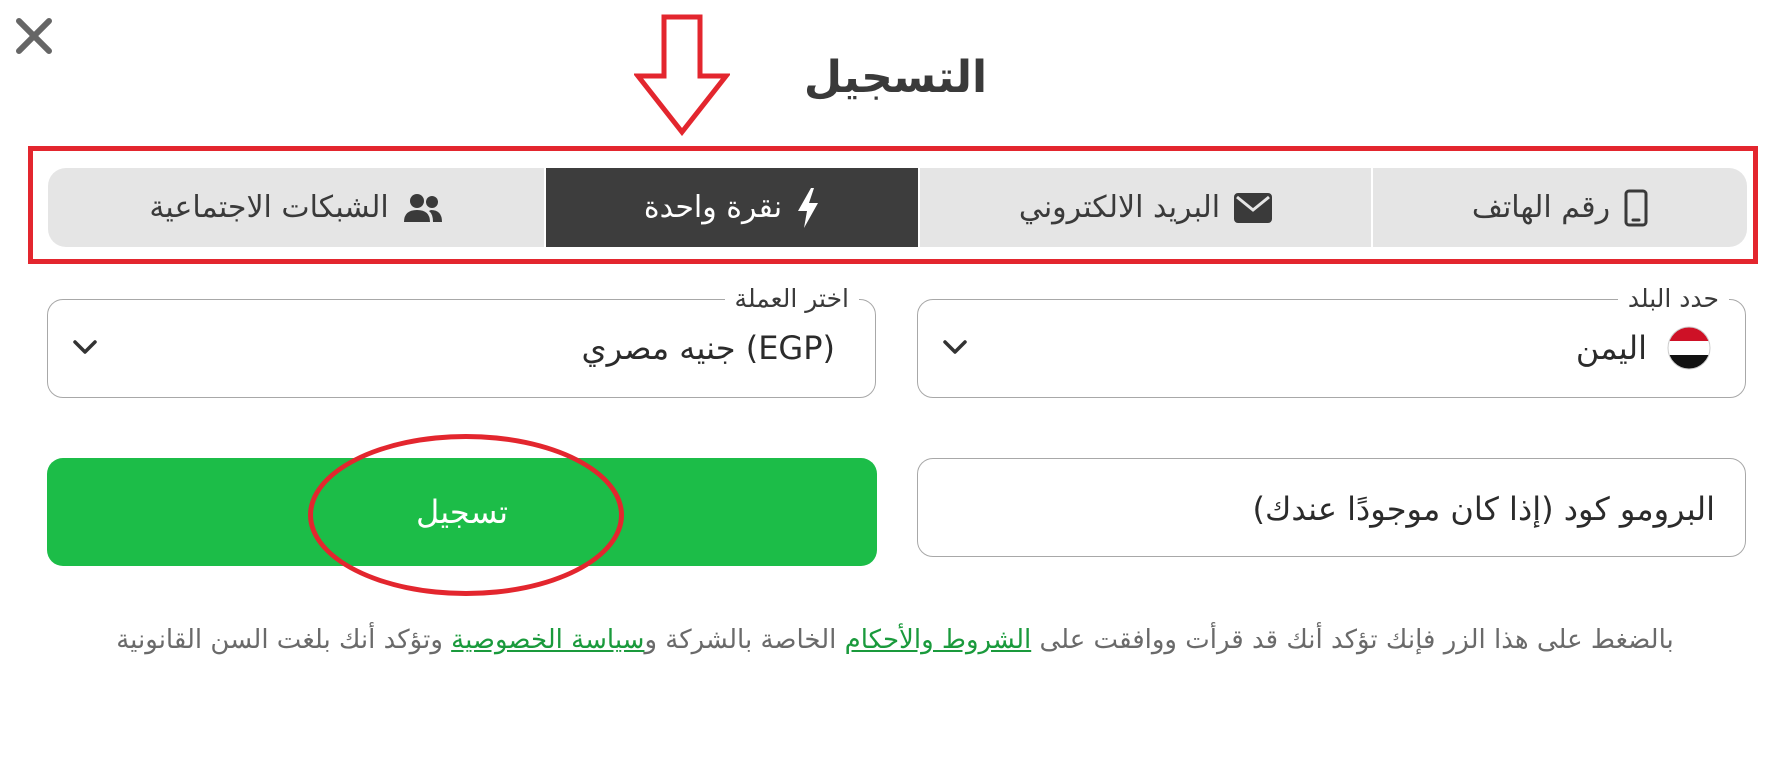 The image size is (1791, 776). Describe the element at coordinates (1119, 207) in the screenshot. I see `tab-label: البريد الالكتروني` at that location.